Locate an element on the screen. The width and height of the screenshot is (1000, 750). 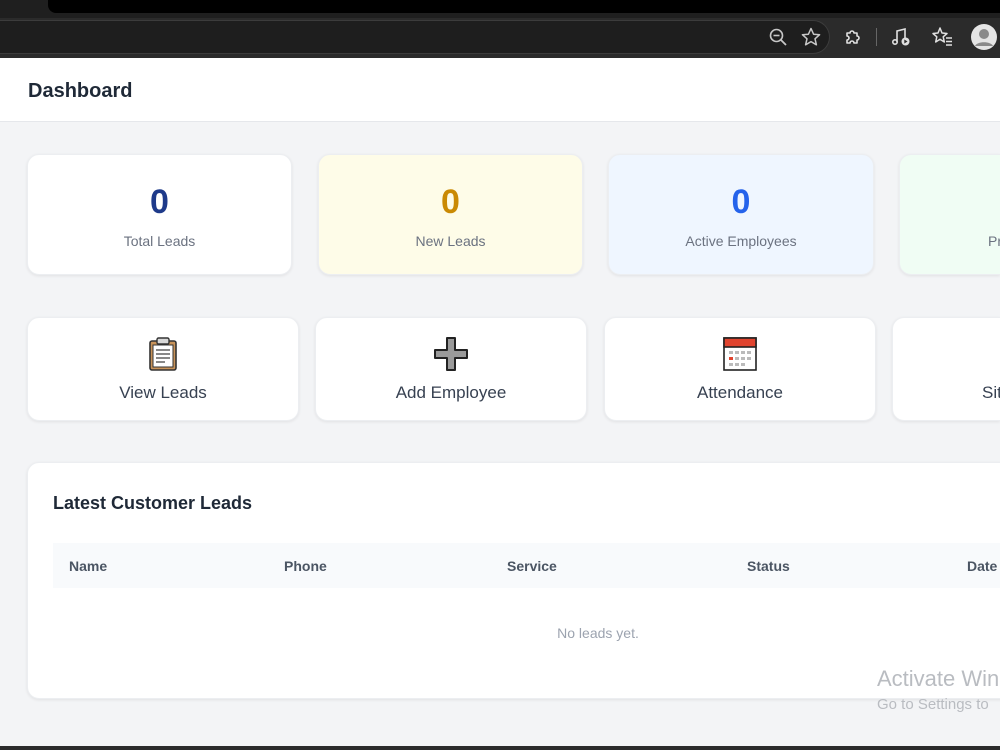
app-header: Dashboard is located at coordinates (500, 90).